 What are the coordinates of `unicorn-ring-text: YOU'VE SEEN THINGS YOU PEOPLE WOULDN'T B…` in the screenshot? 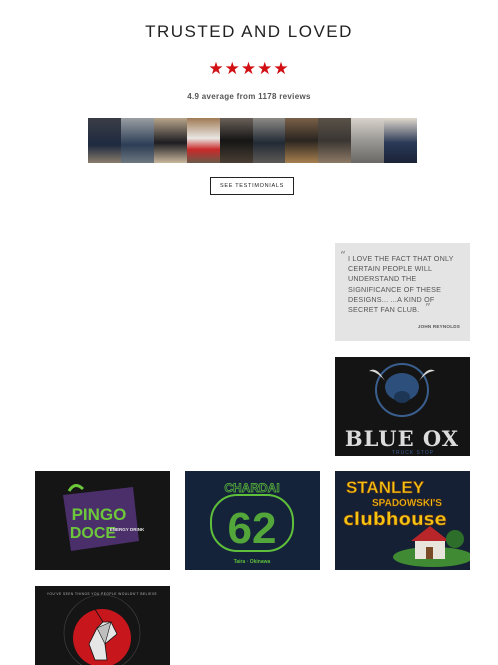 It's located at (102, 594).